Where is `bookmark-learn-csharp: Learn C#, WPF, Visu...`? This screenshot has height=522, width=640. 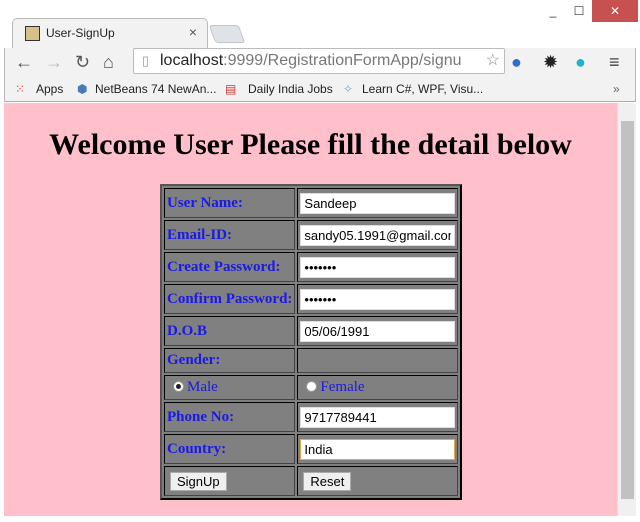
bookmark-learn-csharp: Learn C#, WPF, Visu... is located at coordinates (422, 89).